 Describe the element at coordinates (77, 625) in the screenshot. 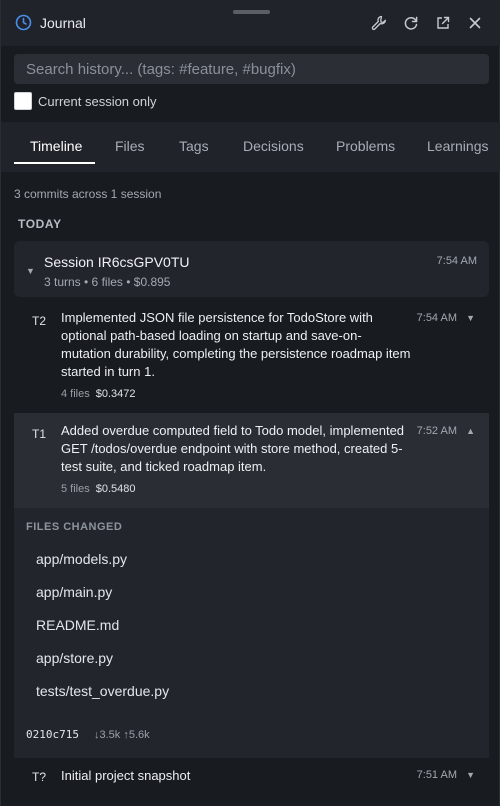

I see `file-item: README.md` at that location.